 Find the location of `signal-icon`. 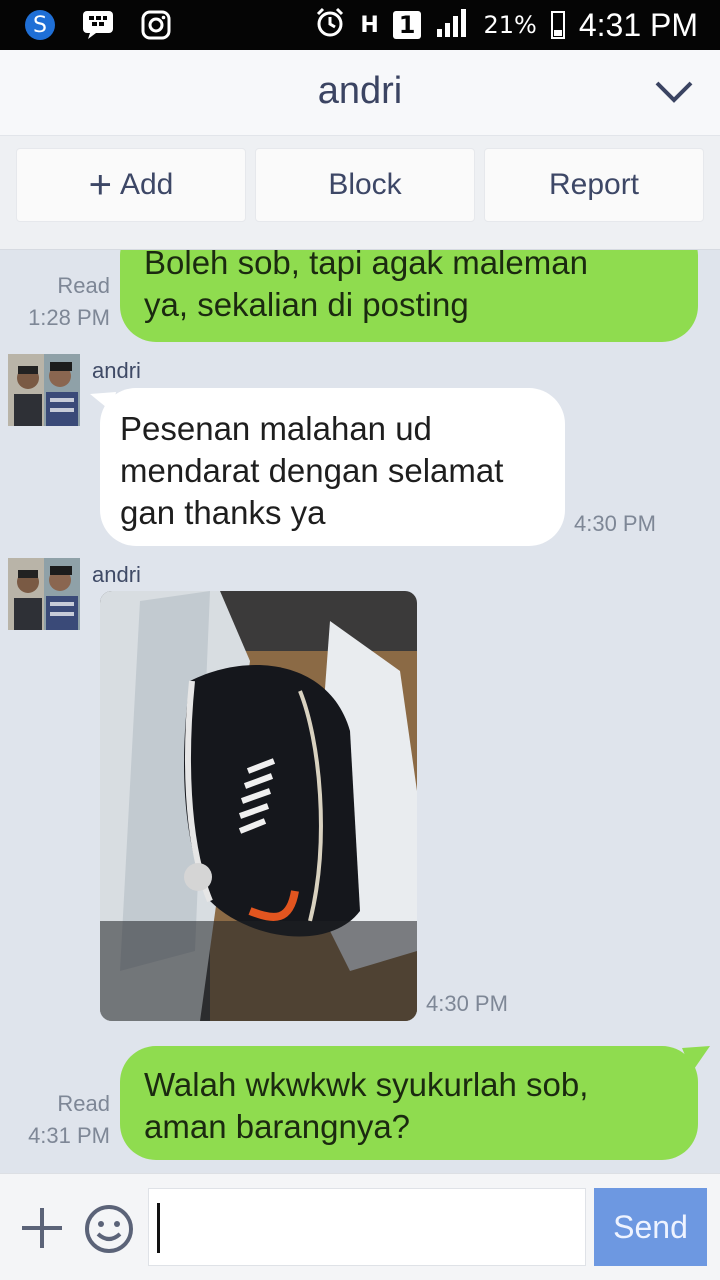

signal-icon is located at coordinates (452, 25).